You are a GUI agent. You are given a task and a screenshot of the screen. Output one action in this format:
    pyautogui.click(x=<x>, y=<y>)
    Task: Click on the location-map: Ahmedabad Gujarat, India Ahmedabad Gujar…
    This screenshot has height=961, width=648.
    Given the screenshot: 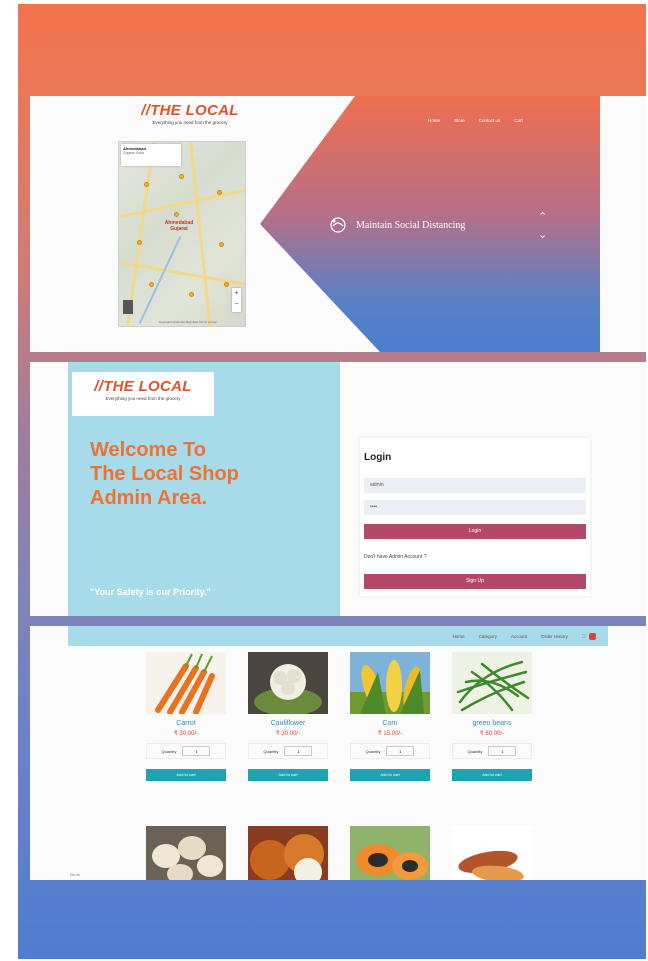 What is the action you would take?
    pyautogui.click(x=182, y=234)
    